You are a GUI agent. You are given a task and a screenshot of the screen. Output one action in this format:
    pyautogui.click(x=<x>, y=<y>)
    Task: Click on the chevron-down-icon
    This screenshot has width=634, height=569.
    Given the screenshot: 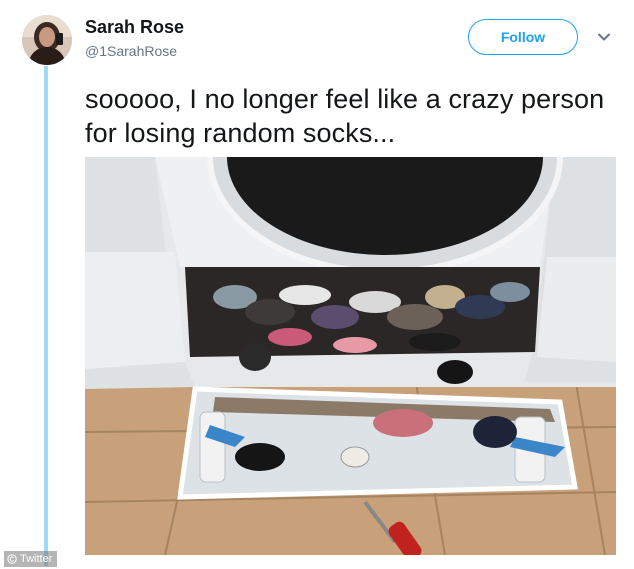 What is the action you would take?
    pyautogui.click(x=604, y=37)
    